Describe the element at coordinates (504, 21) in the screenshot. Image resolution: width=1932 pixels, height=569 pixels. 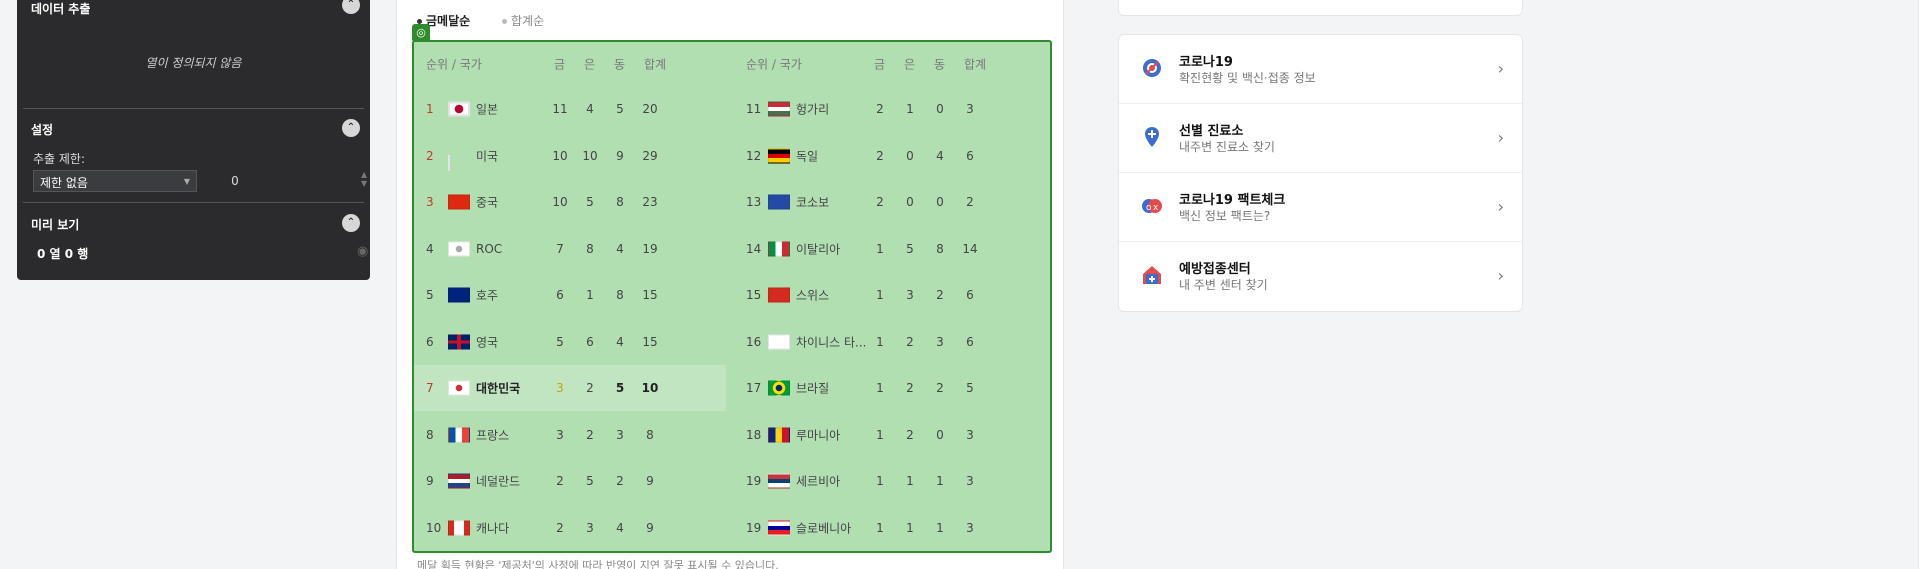
I see `inactive-dot-icon` at that location.